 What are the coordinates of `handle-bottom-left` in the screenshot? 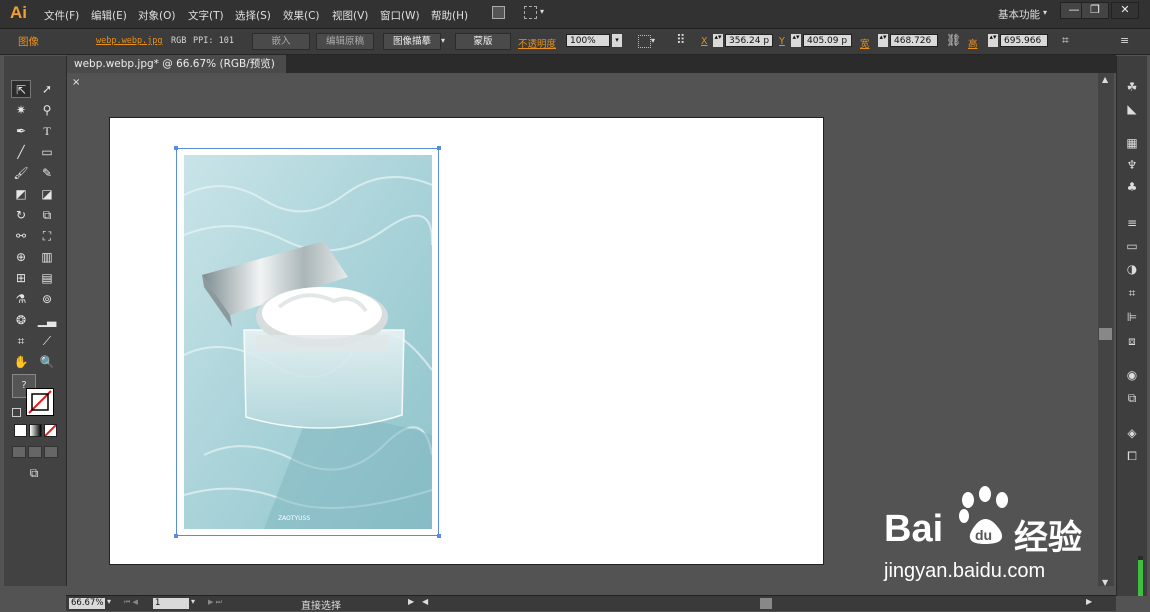 It's located at (176, 536).